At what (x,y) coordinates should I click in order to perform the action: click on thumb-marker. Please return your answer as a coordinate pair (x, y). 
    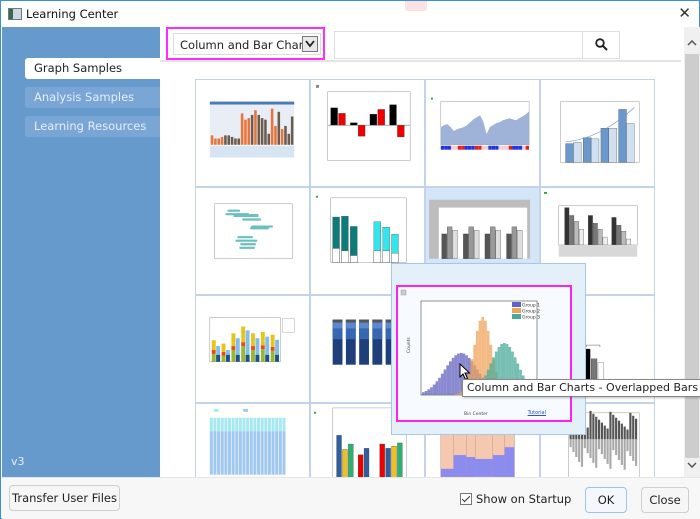
    Looking at the image, I should click on (431, 98).